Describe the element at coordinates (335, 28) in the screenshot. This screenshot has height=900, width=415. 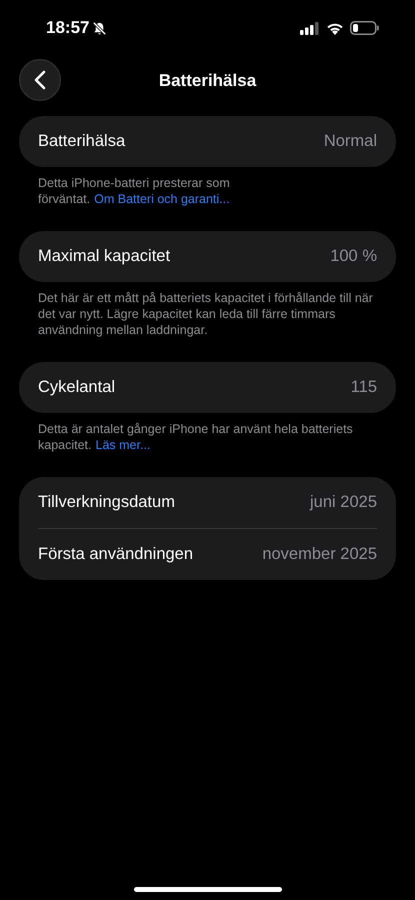
I see `wifi-icon` at that location.